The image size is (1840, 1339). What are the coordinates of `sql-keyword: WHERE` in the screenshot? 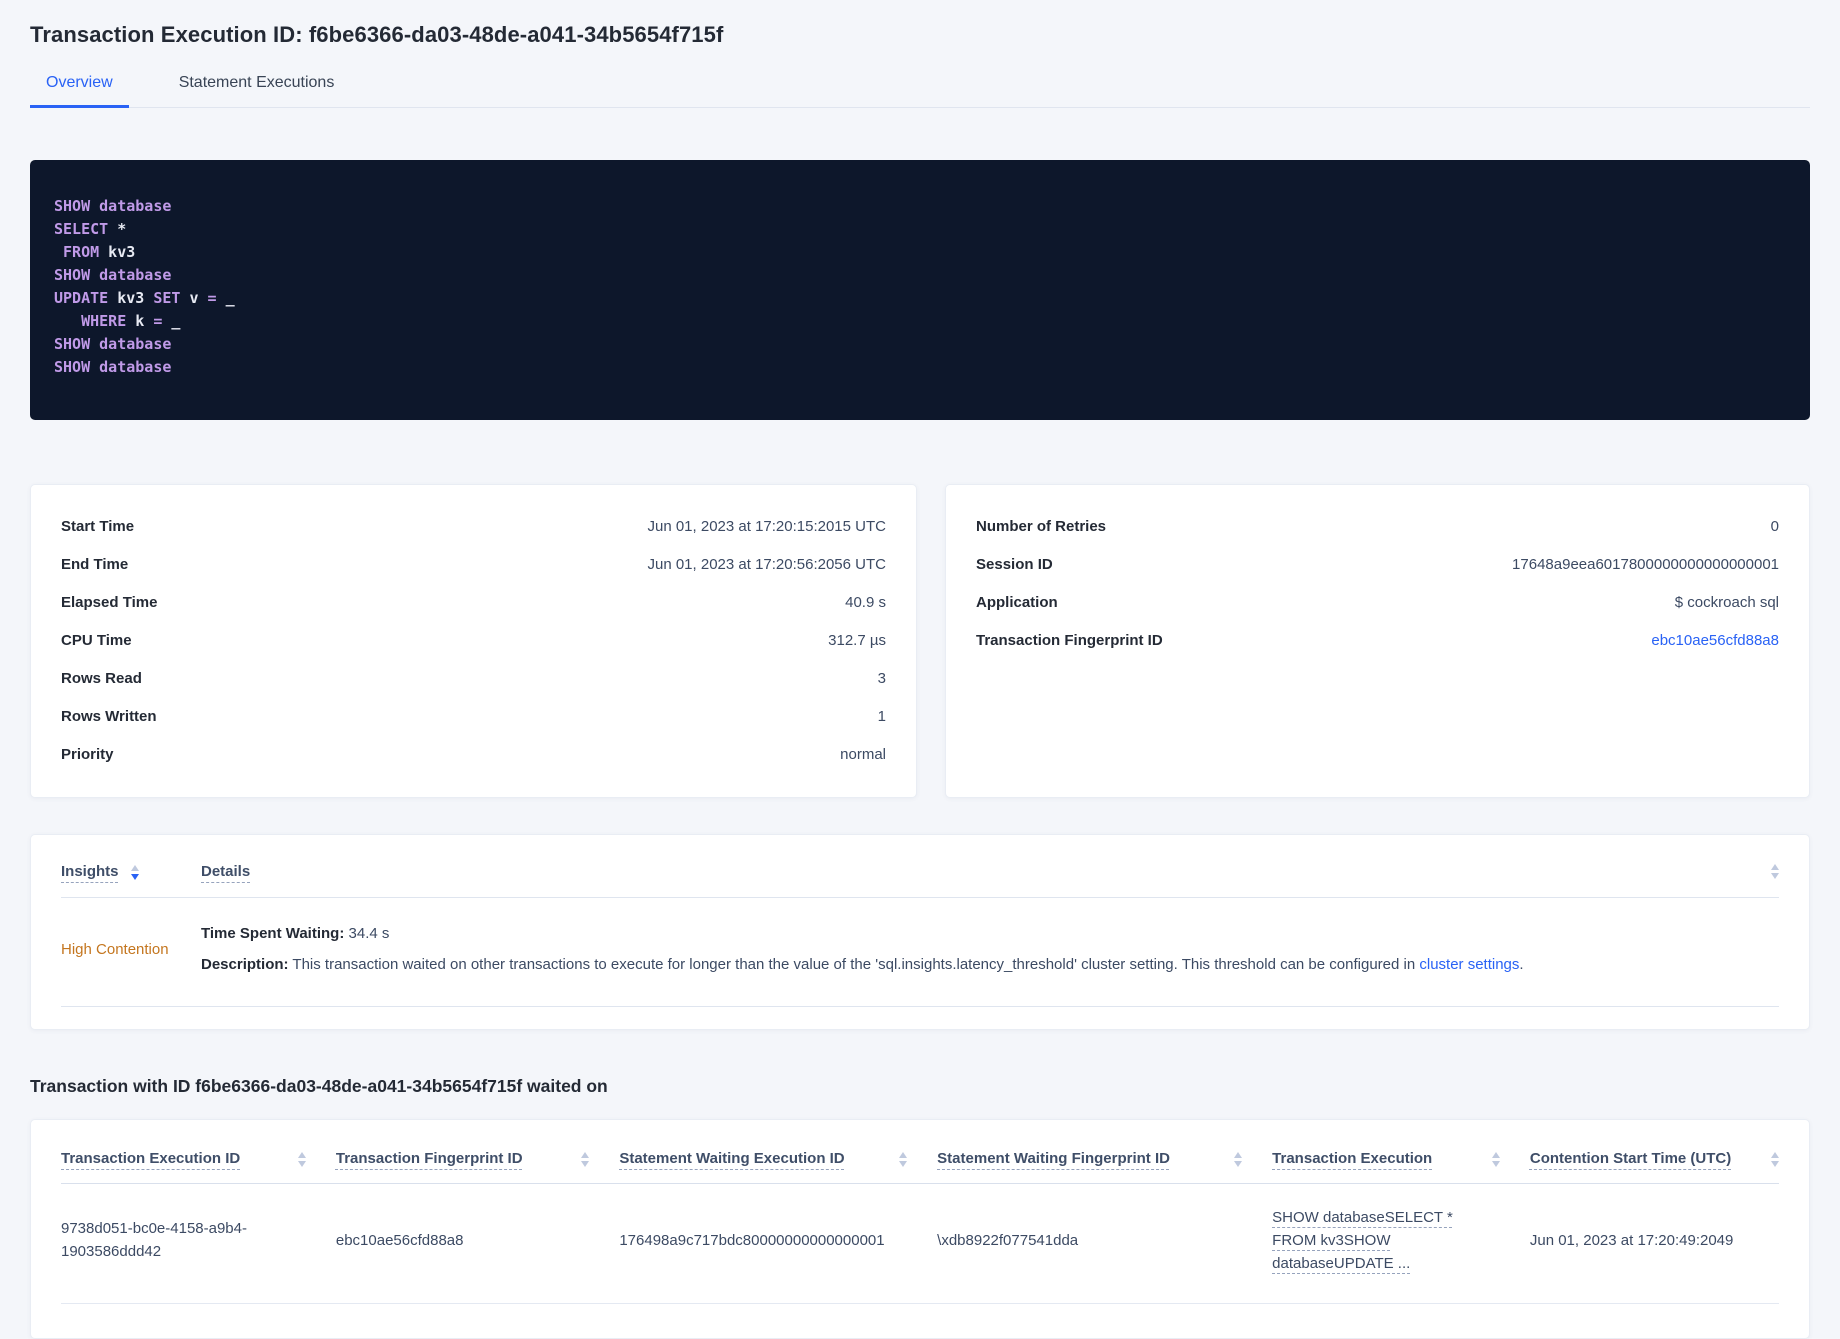 It's located at (90, 321).